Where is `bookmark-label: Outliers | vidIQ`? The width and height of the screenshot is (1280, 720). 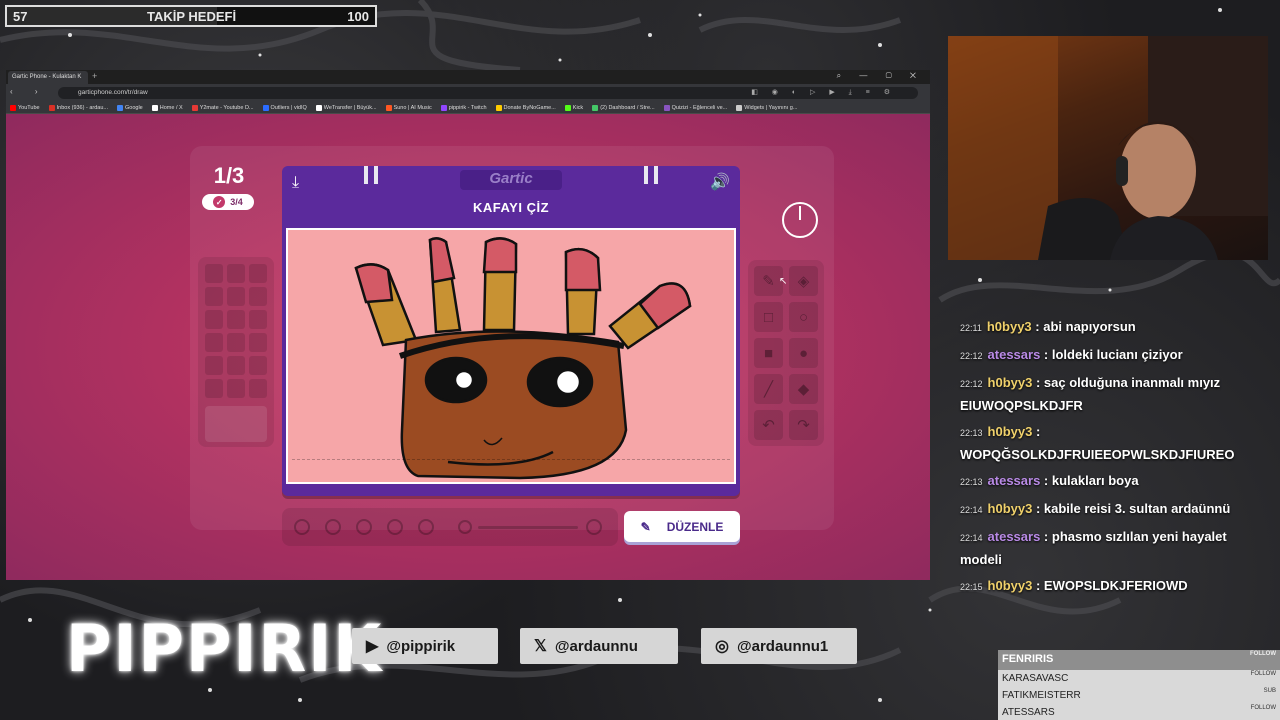 bookmark-label: Outliers | vidIQ is located at coordinates (288, 107).